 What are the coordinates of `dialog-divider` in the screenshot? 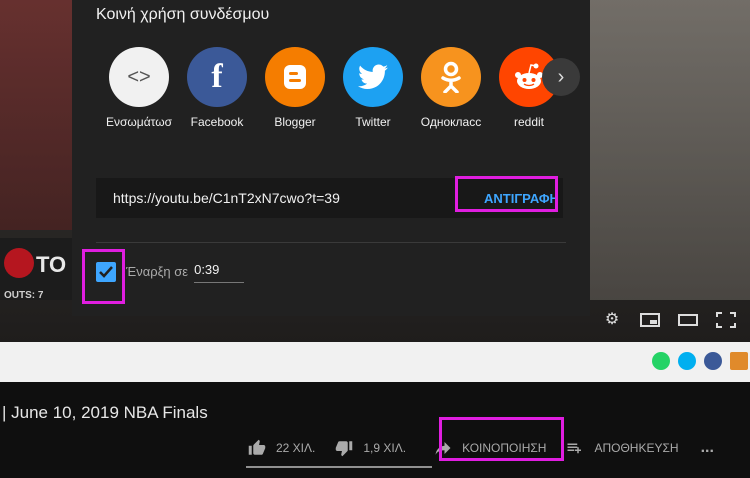 It's located at (331, 242).